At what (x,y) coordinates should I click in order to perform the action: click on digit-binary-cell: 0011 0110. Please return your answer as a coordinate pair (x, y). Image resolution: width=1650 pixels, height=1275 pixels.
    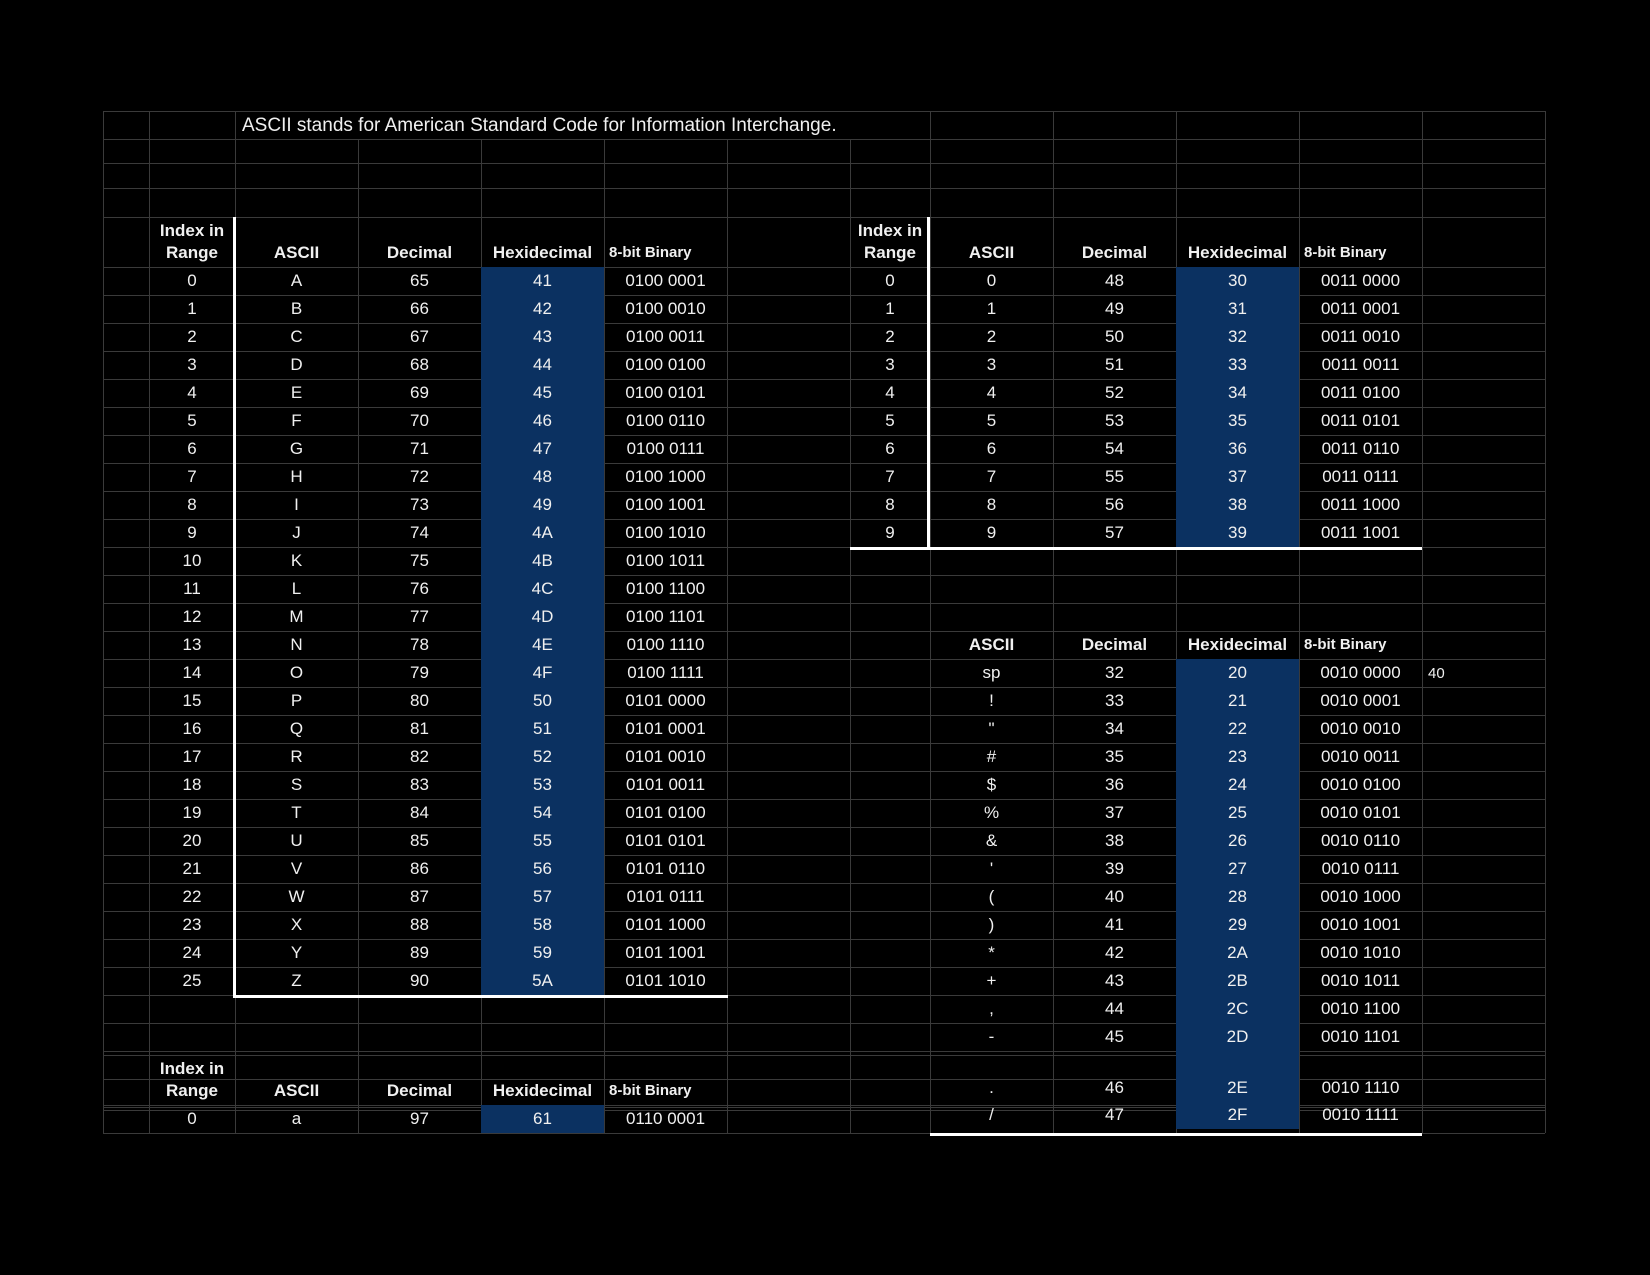
    Looking at the image, I should click on (1360, 449).